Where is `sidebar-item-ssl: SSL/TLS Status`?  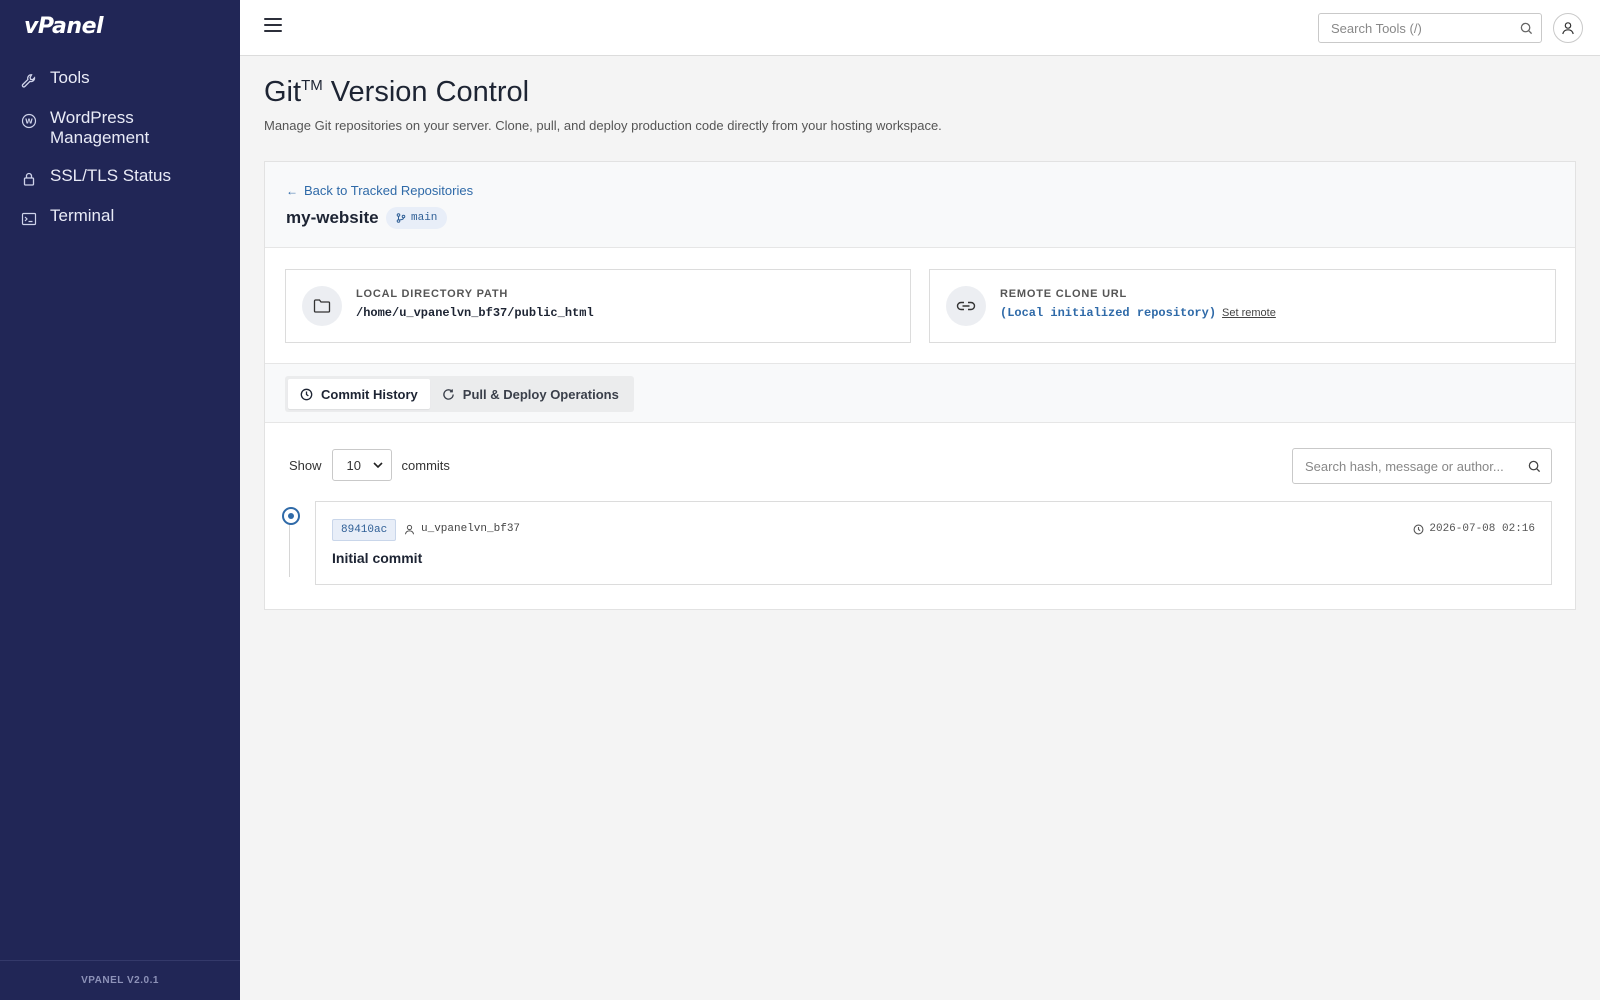
sidebar-item-ssl: SSL/TLS Status is located at coordinates (120, 178).